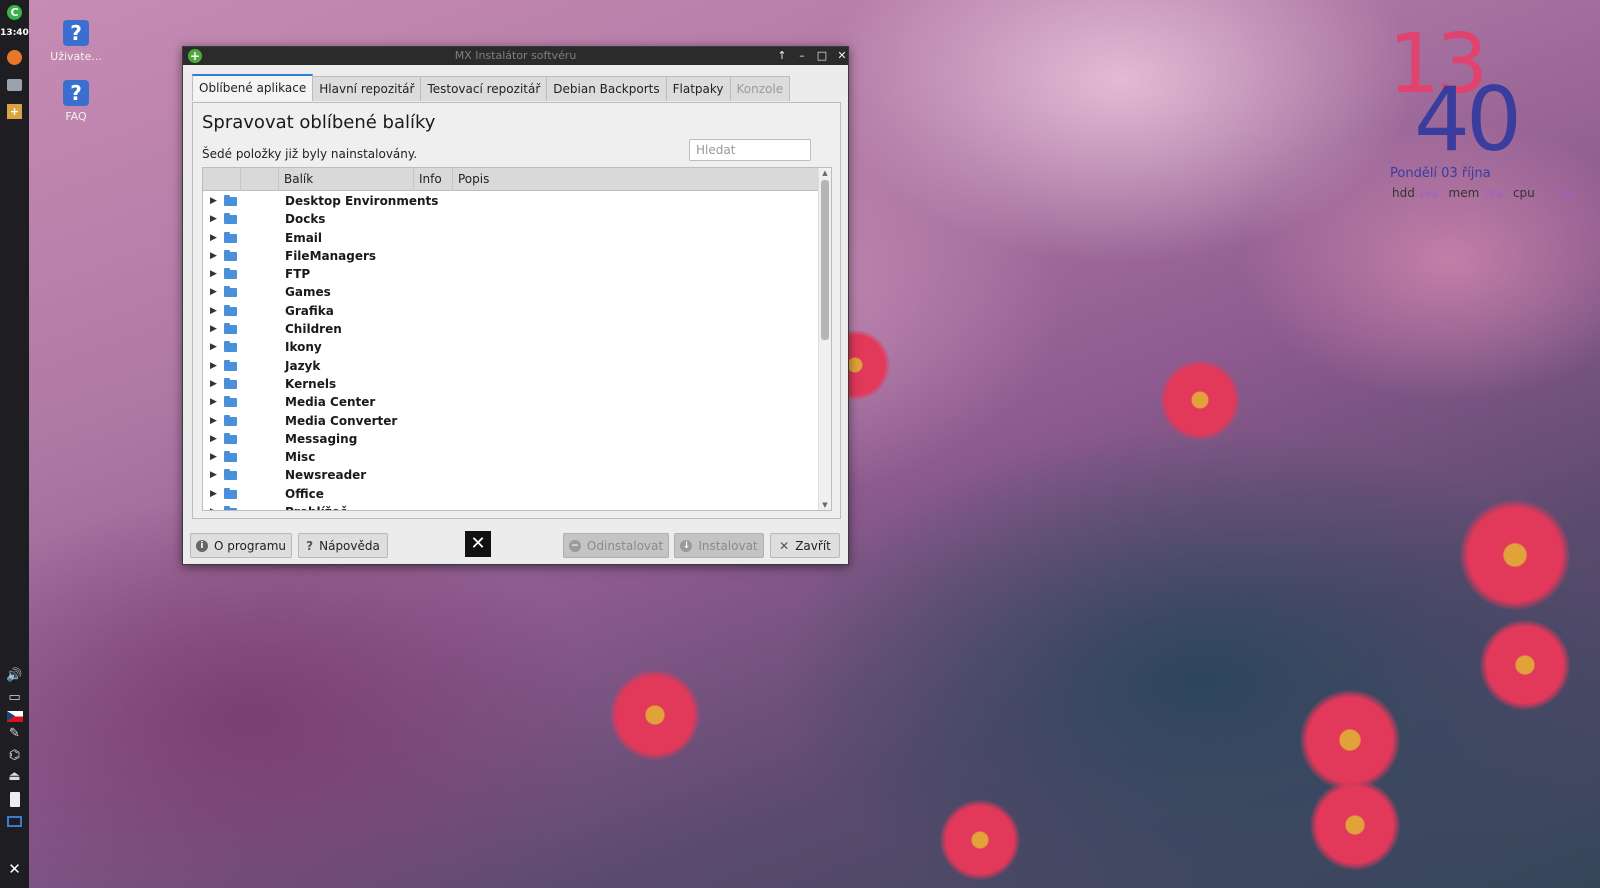 This screenshot has height=888, width=1600. Describe the element at coordinates (511, 201) in the screenshot. I see `tree-row: ▶ Desktop Environments` at that location.